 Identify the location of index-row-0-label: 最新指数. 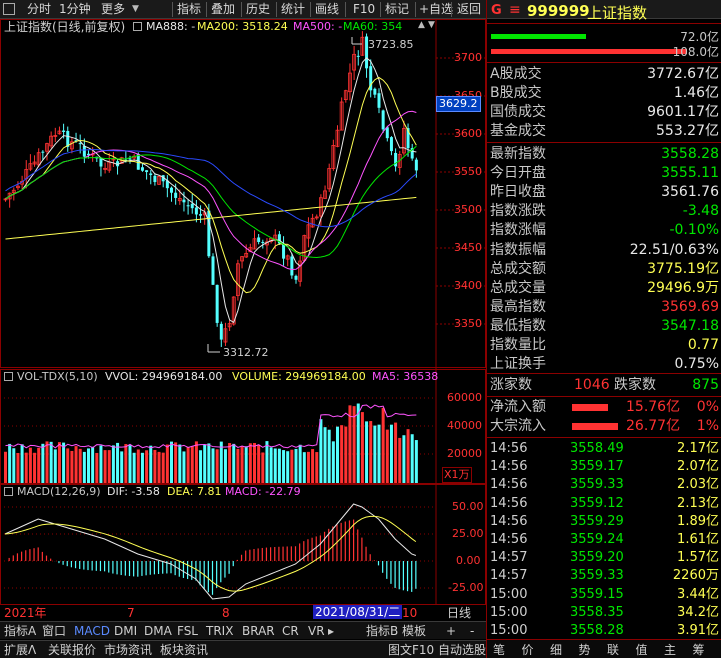
(518, 154).